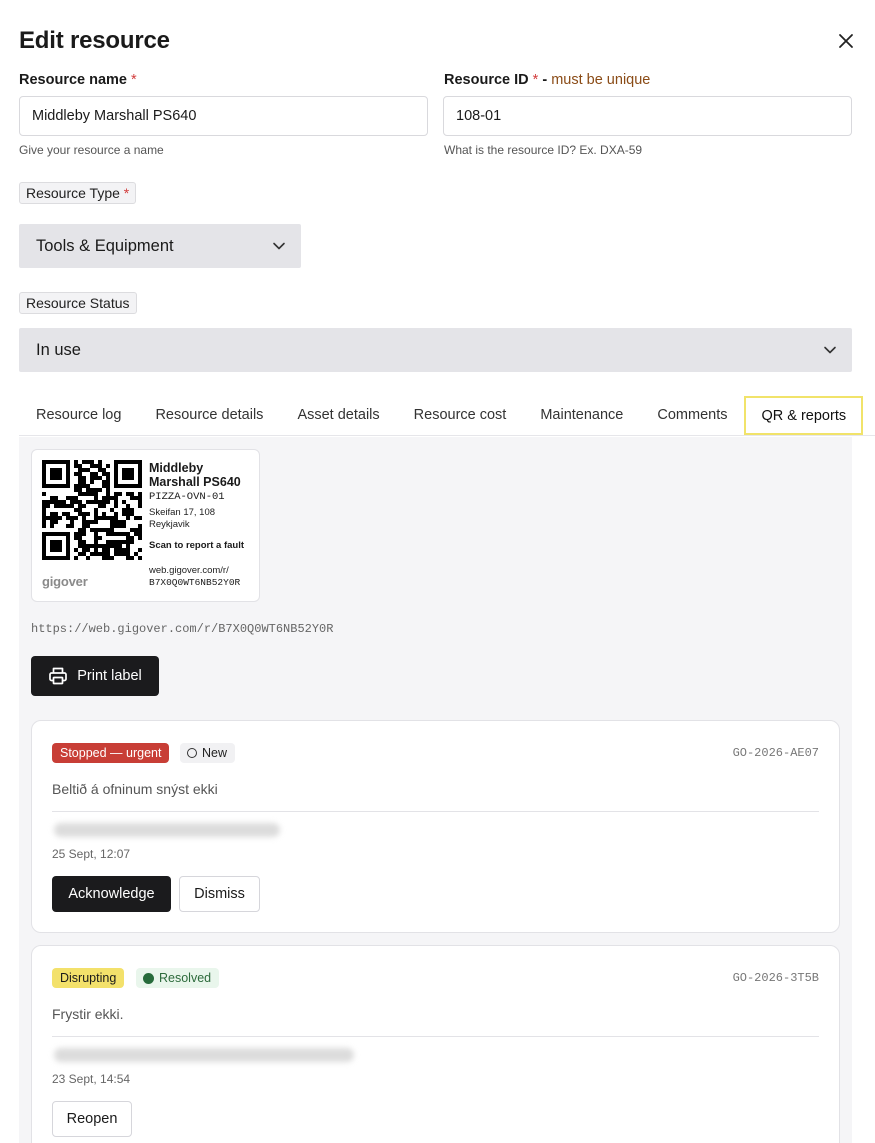 This screenshot has height=1143, width=875. I want to click on resource-type-select: Tools & Equipment, so click(160, 246).